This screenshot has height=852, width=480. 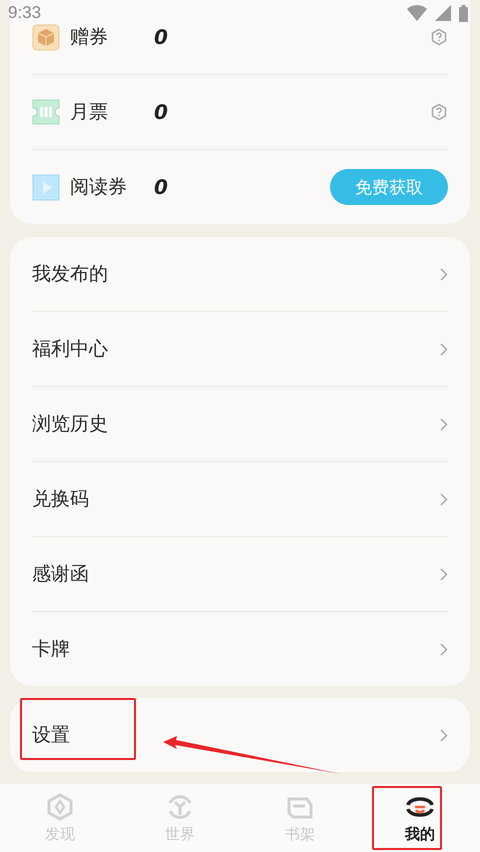 What do you see at coordinates (240, 424) in the screenshot?
I see `menu-item: 浏览历史` at bounding box center [240, 424].